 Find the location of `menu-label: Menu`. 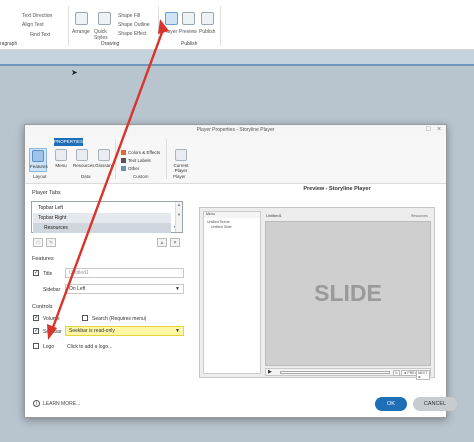

menu-label: Menu is located at coordinates (61, 165).